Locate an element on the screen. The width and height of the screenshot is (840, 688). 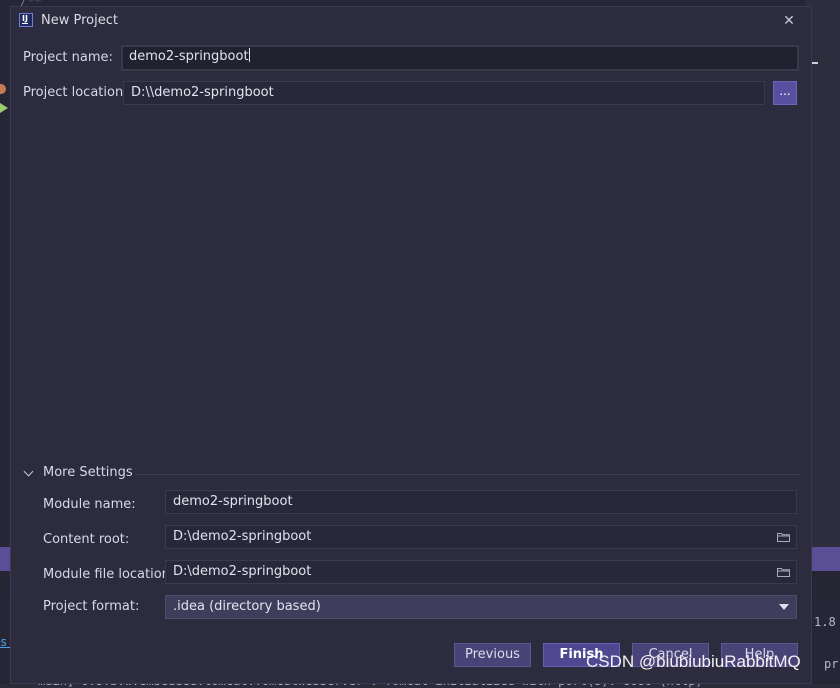
close-icon: ✕ is located at coordinates (789, 21).